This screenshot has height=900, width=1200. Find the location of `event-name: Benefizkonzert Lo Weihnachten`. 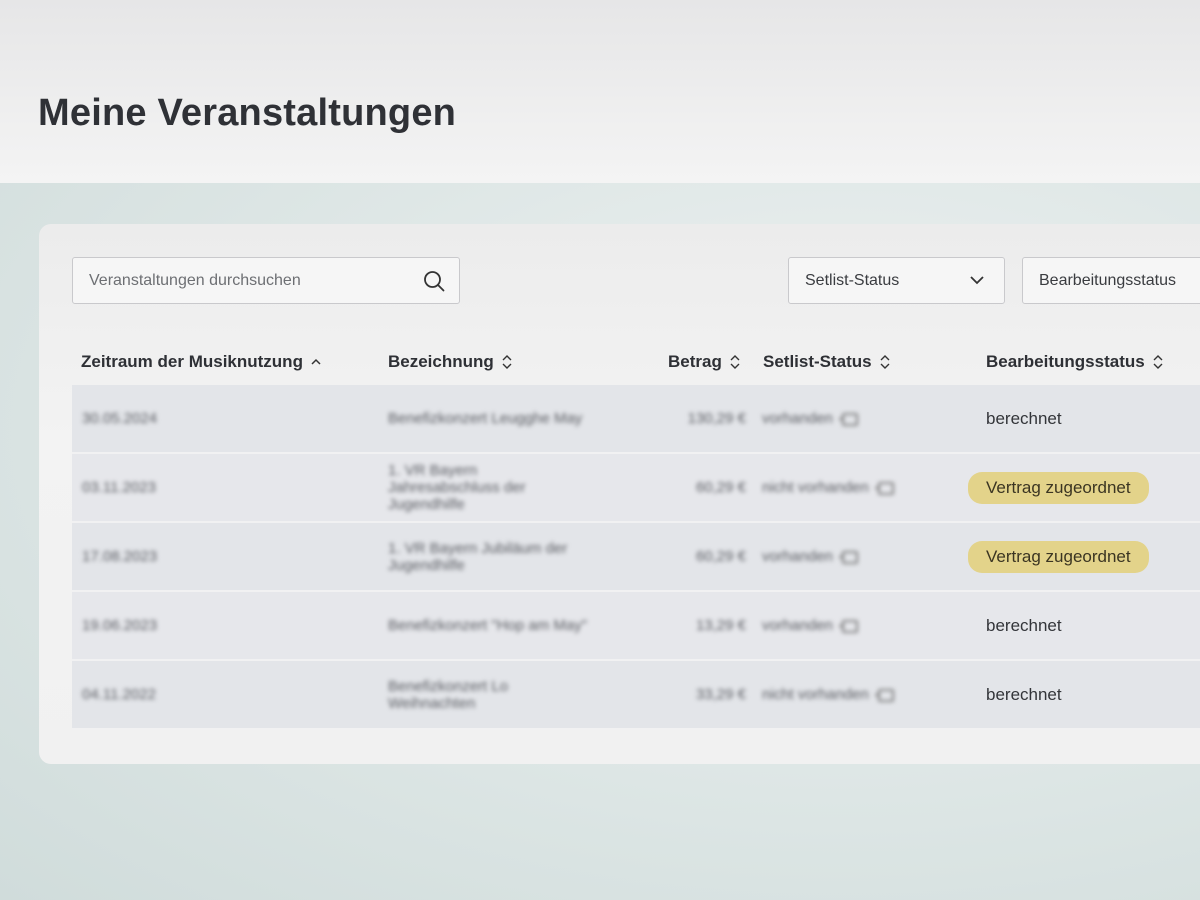

event-name: Benefizkonzert Lo Weihnachten is located at coordinates (448, 694).